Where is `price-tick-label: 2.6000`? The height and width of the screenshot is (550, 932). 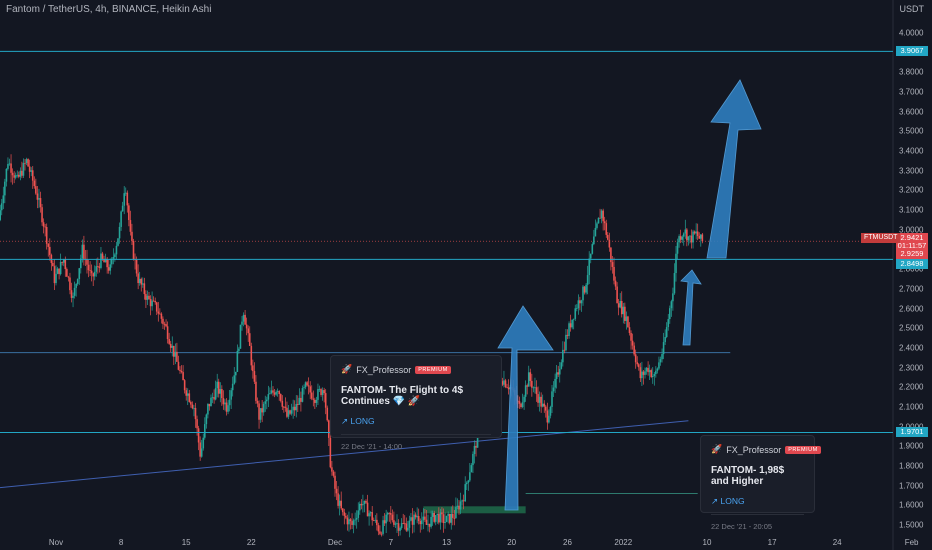 price-tick-label: 2.6000 is located at coordinates (911, 309).